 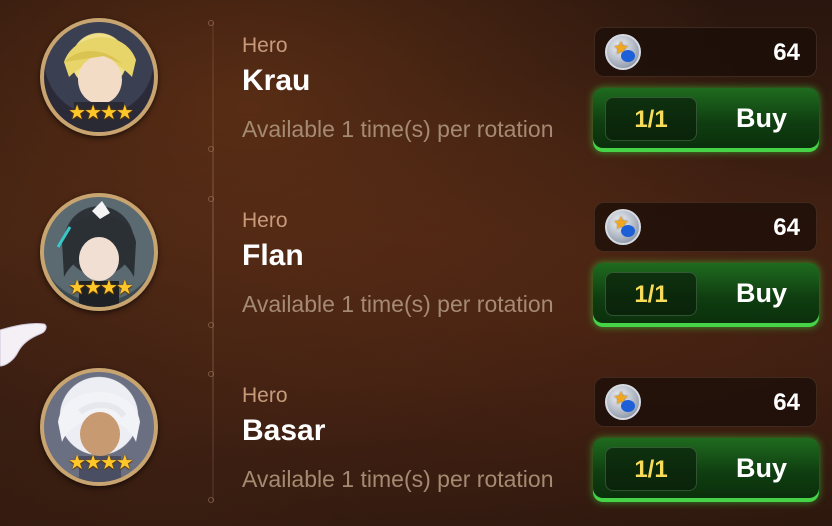 I want to click on hero-name: Krau, so click(x=276, y=80).